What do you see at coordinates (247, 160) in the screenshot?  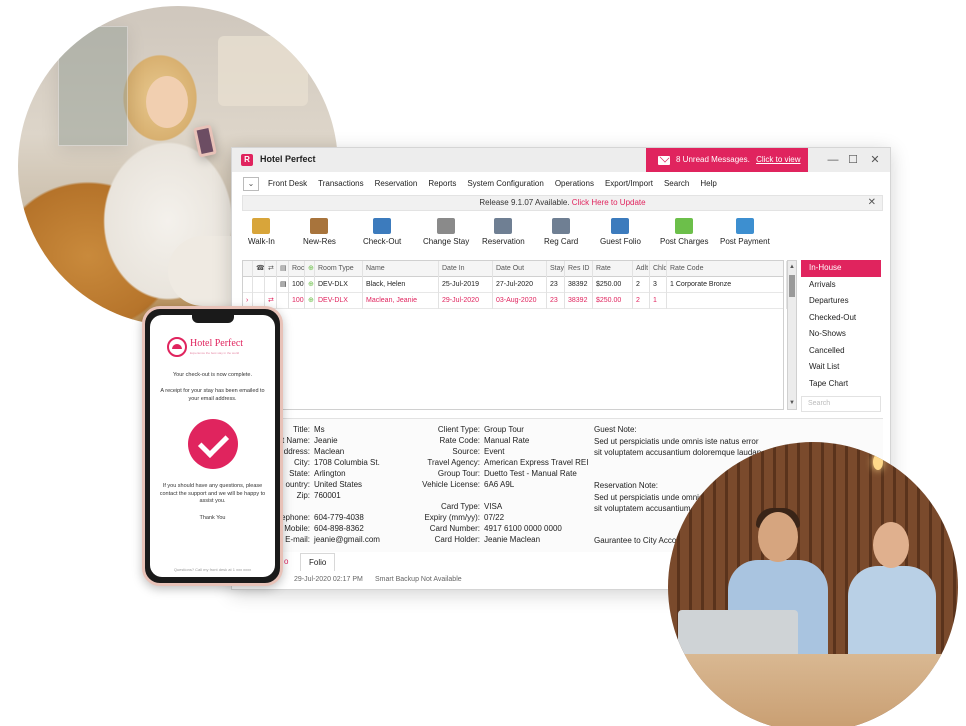 I see `app-logo-icon: R` at bounding box center [247, 160].